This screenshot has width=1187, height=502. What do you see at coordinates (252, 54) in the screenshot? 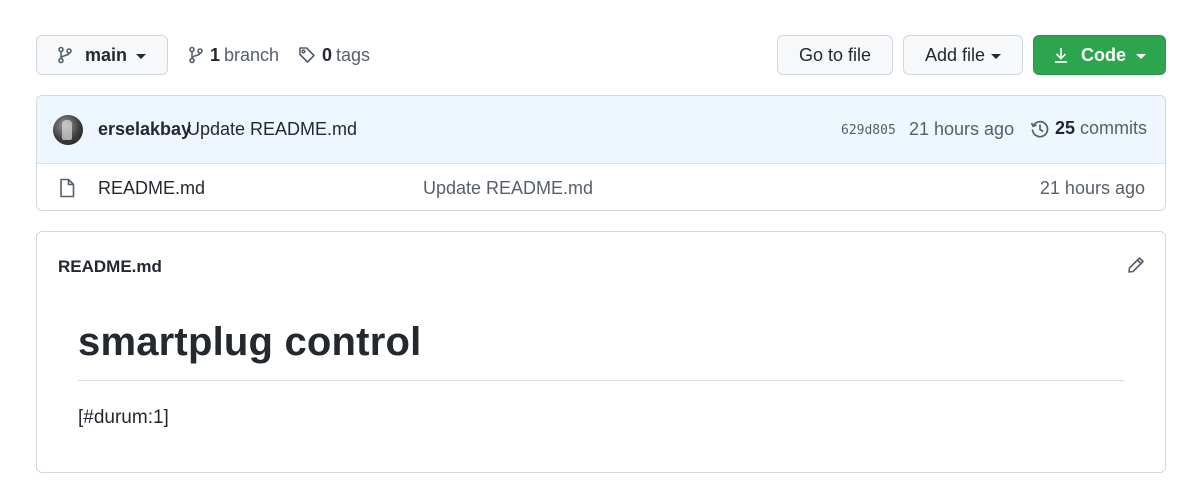
I see `branch-word: branch` at bounding box center [252, 54].